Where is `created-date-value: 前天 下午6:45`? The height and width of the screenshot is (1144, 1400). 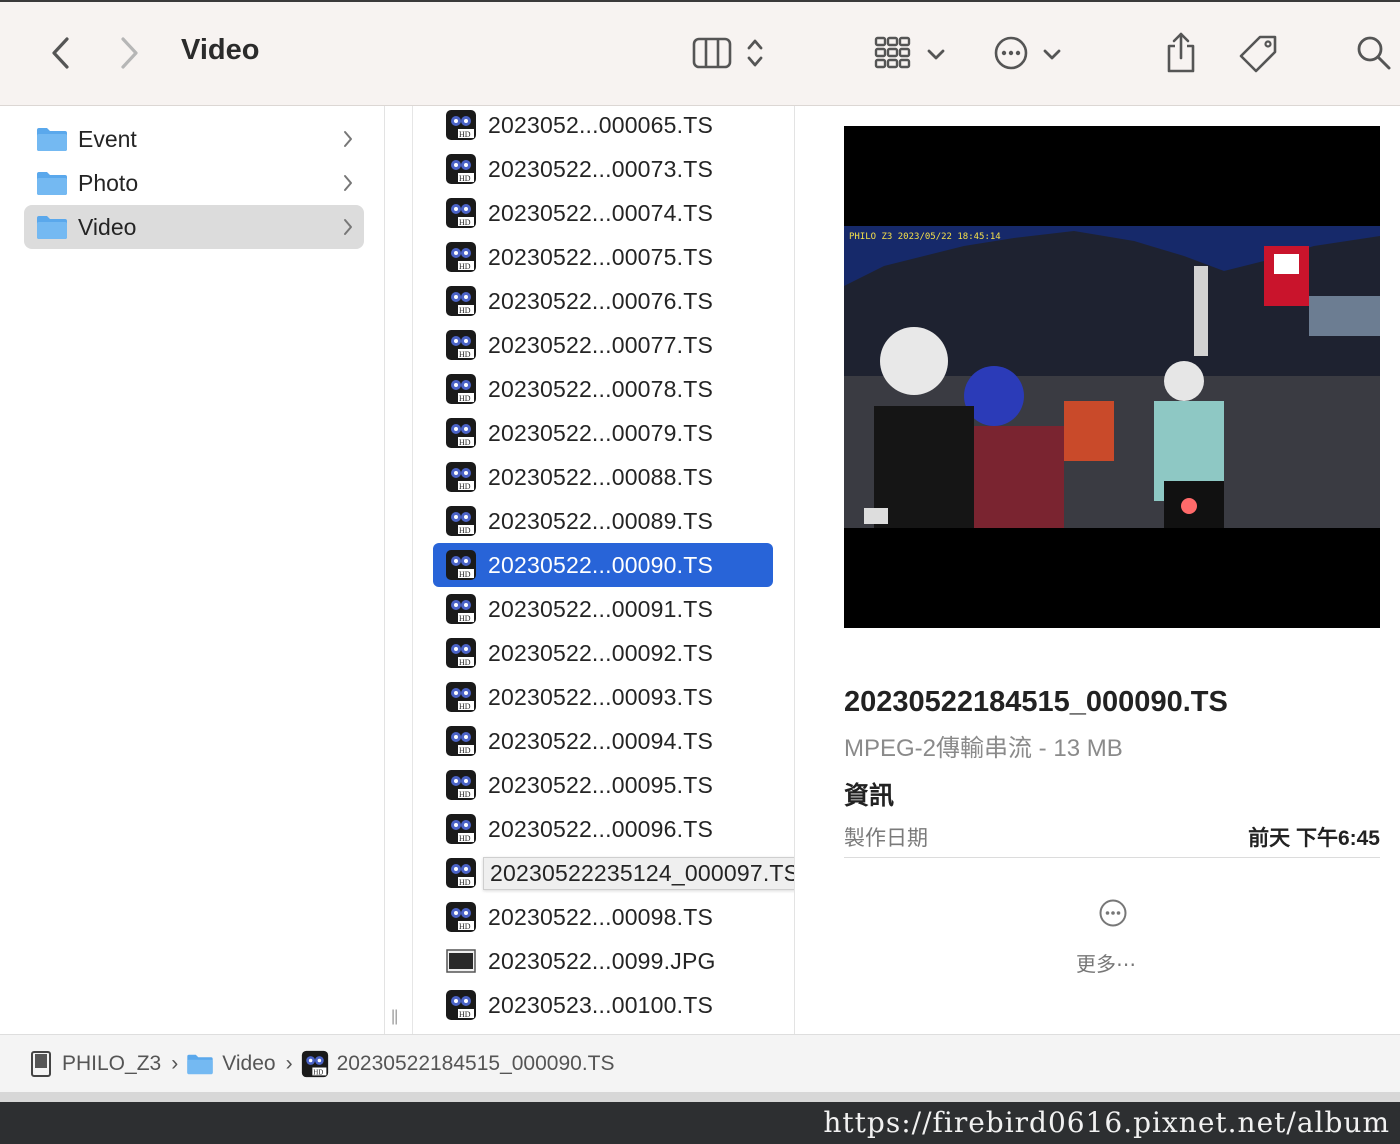 created-date-value: 前天 下午6:45 is located at coordinates (1314, 838).